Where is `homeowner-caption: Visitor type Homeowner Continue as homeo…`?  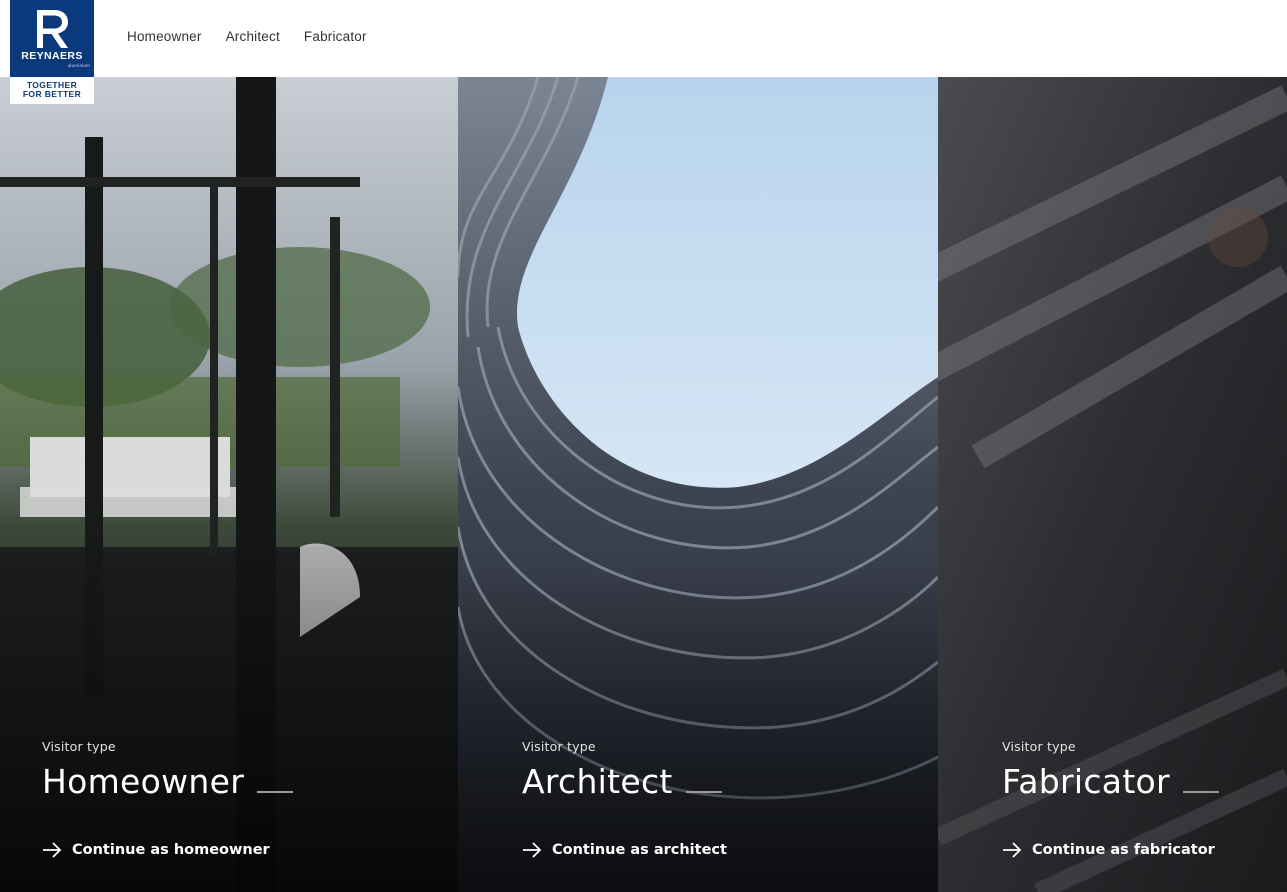 homeowner-caption: Visitor type Homeowner Continue as homeo… is located at coordinates (168, 798).